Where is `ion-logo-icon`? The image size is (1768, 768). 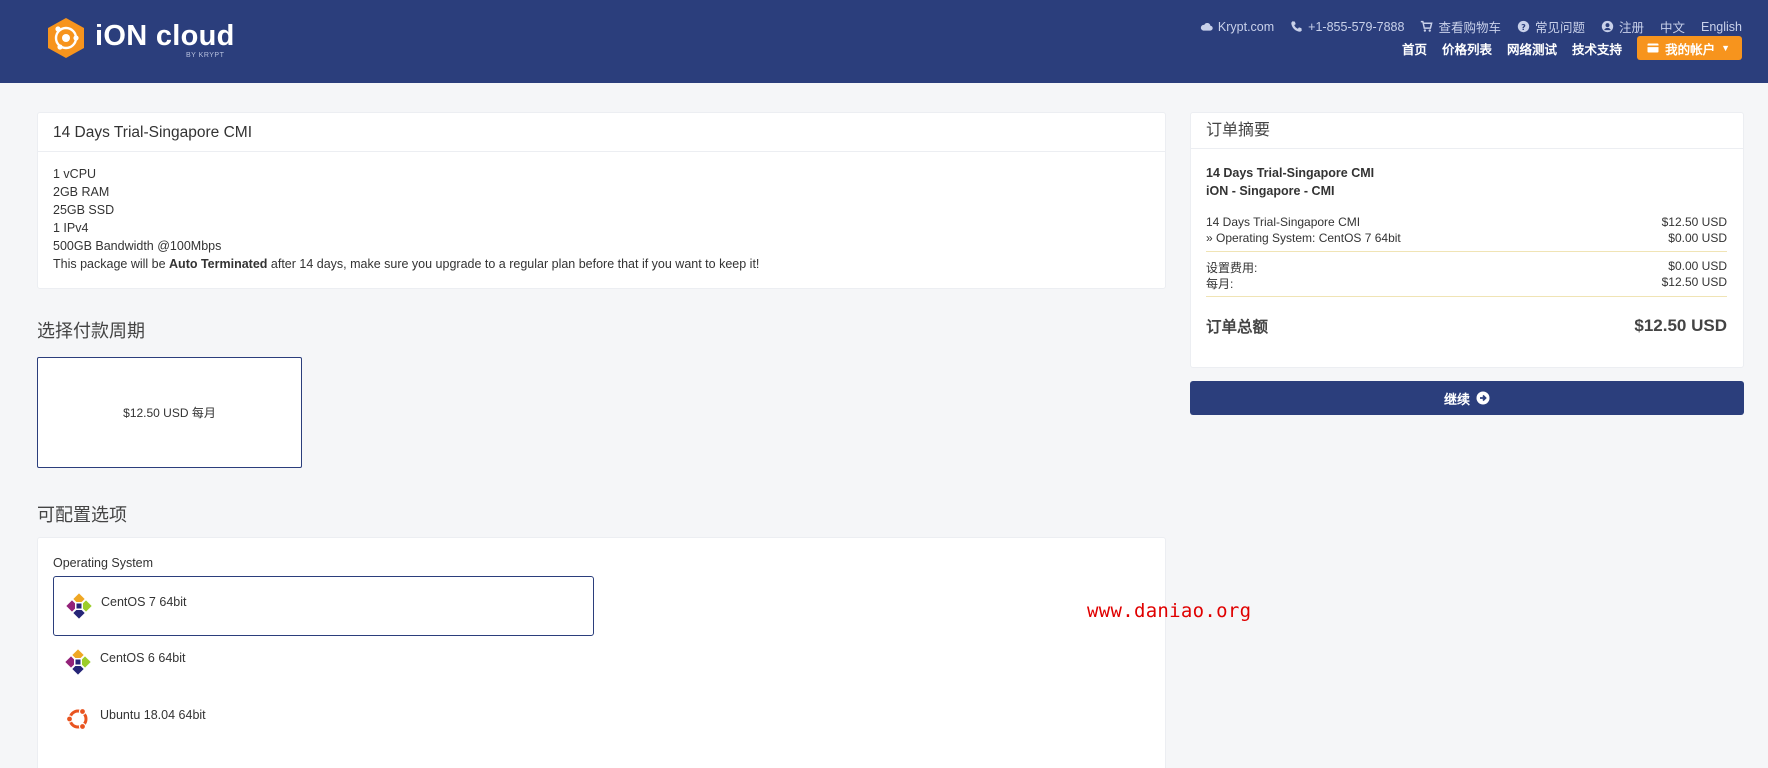 ion-logo-icon is located at coordinates (66, 38).